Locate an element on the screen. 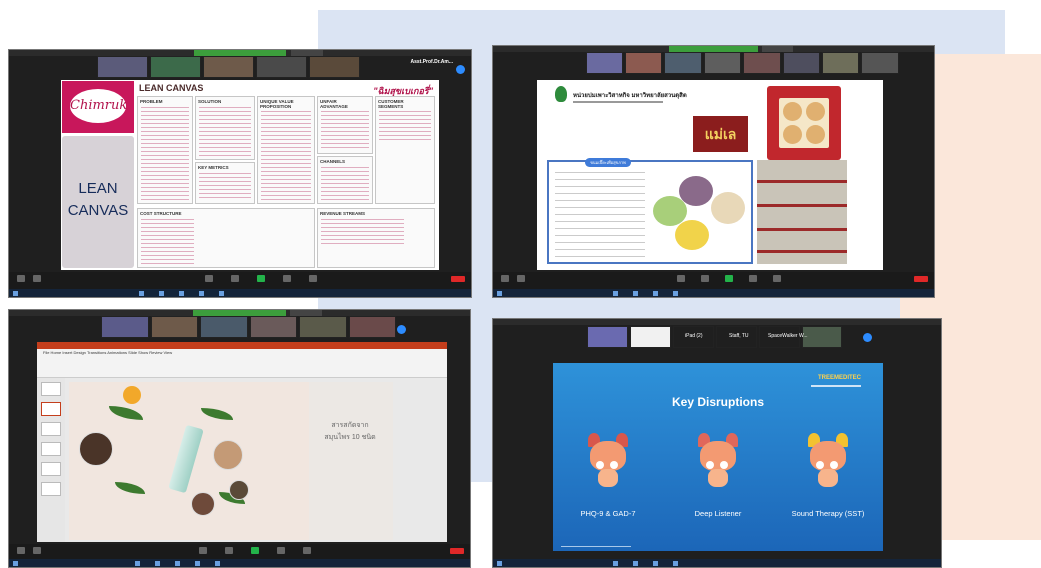 This screenshot has width=1041, height=568. gift-box-image is located at coordinates (804, 123).